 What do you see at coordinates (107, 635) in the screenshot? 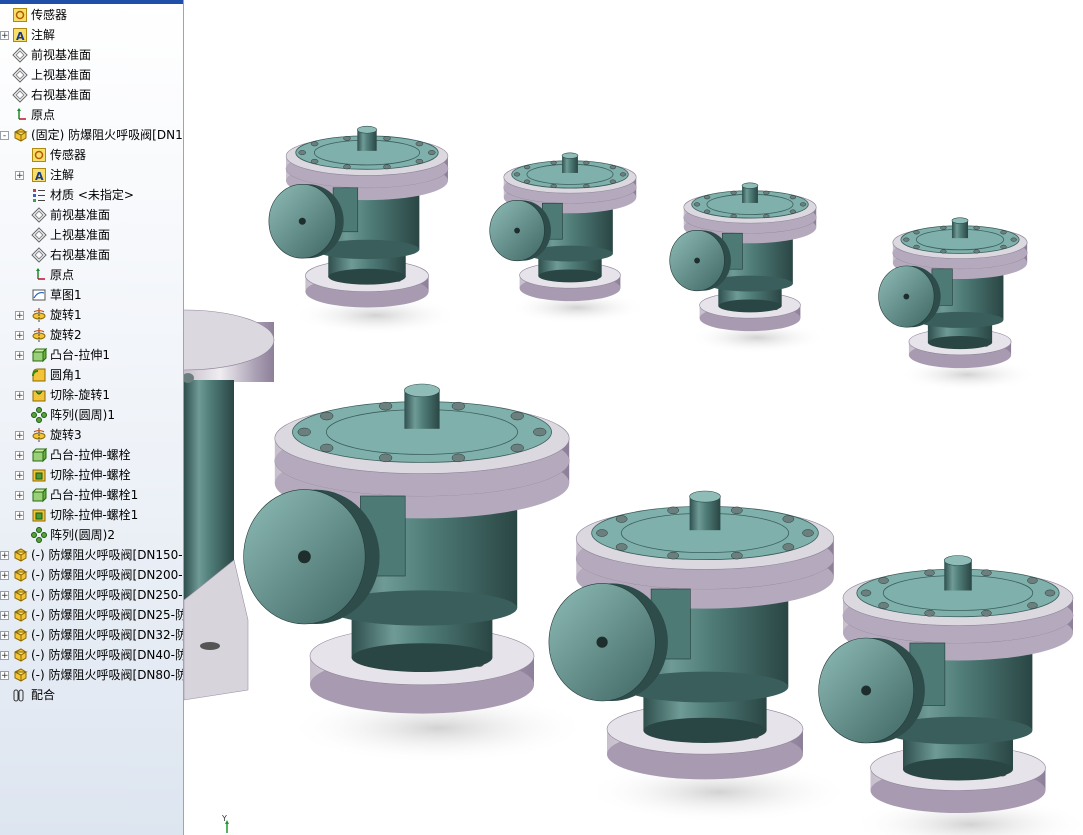
I see `tree-item-label: (-) 防爆阻火呼吸阀[DN32-防` at bounding box center [107, 635].